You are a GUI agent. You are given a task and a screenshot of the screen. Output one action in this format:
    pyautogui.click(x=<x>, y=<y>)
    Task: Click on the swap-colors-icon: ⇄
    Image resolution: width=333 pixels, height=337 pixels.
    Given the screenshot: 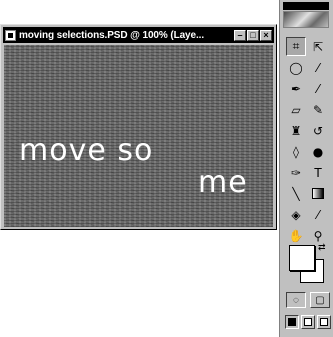 What is the action you would take?
    pyautogui.click(x=322, y=247)
    